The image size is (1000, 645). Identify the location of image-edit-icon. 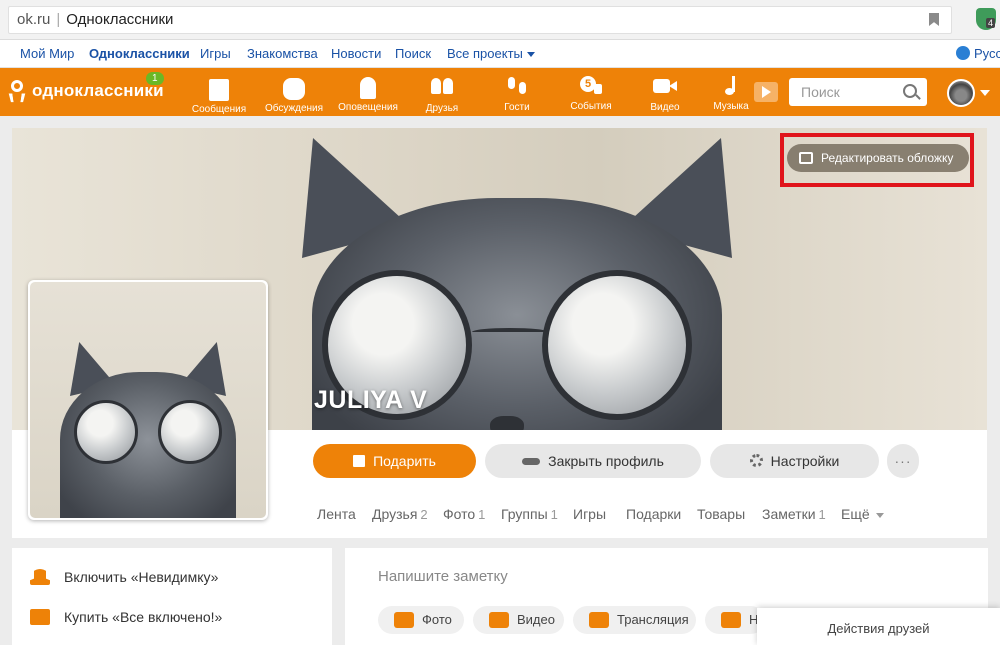
(806, 158).